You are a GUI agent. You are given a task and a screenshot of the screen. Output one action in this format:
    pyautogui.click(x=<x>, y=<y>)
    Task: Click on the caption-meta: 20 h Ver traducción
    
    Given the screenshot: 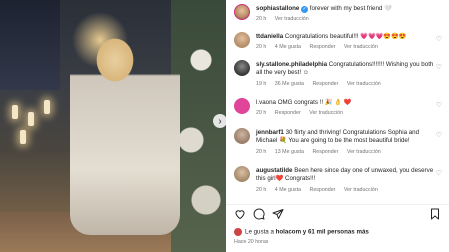 What is the action you would take?
    pyautogui.click(x=286, y=19)
    